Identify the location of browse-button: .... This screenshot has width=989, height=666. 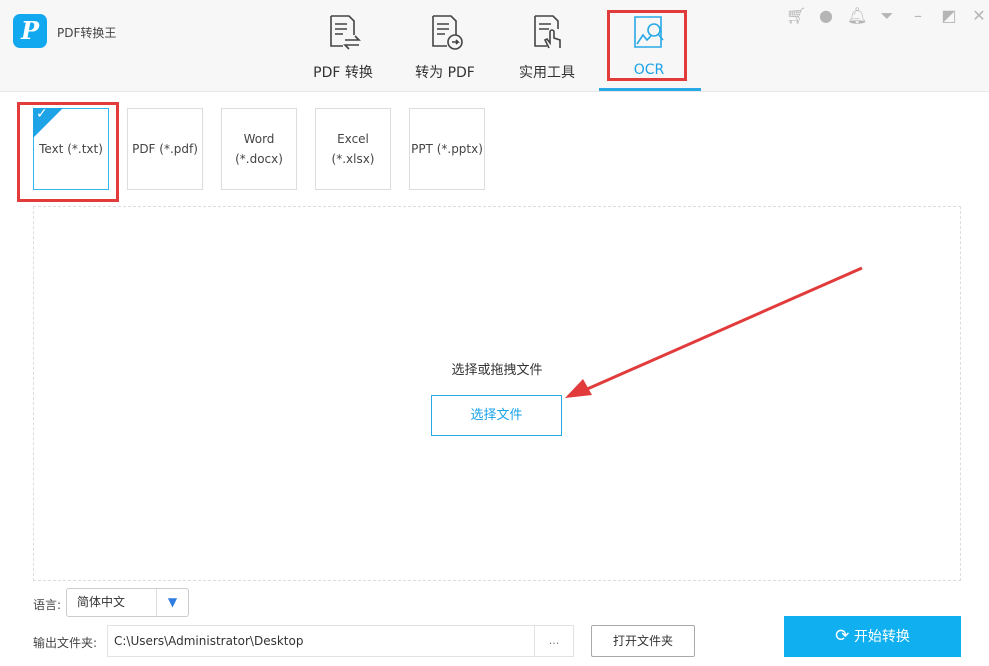
(554, 641).